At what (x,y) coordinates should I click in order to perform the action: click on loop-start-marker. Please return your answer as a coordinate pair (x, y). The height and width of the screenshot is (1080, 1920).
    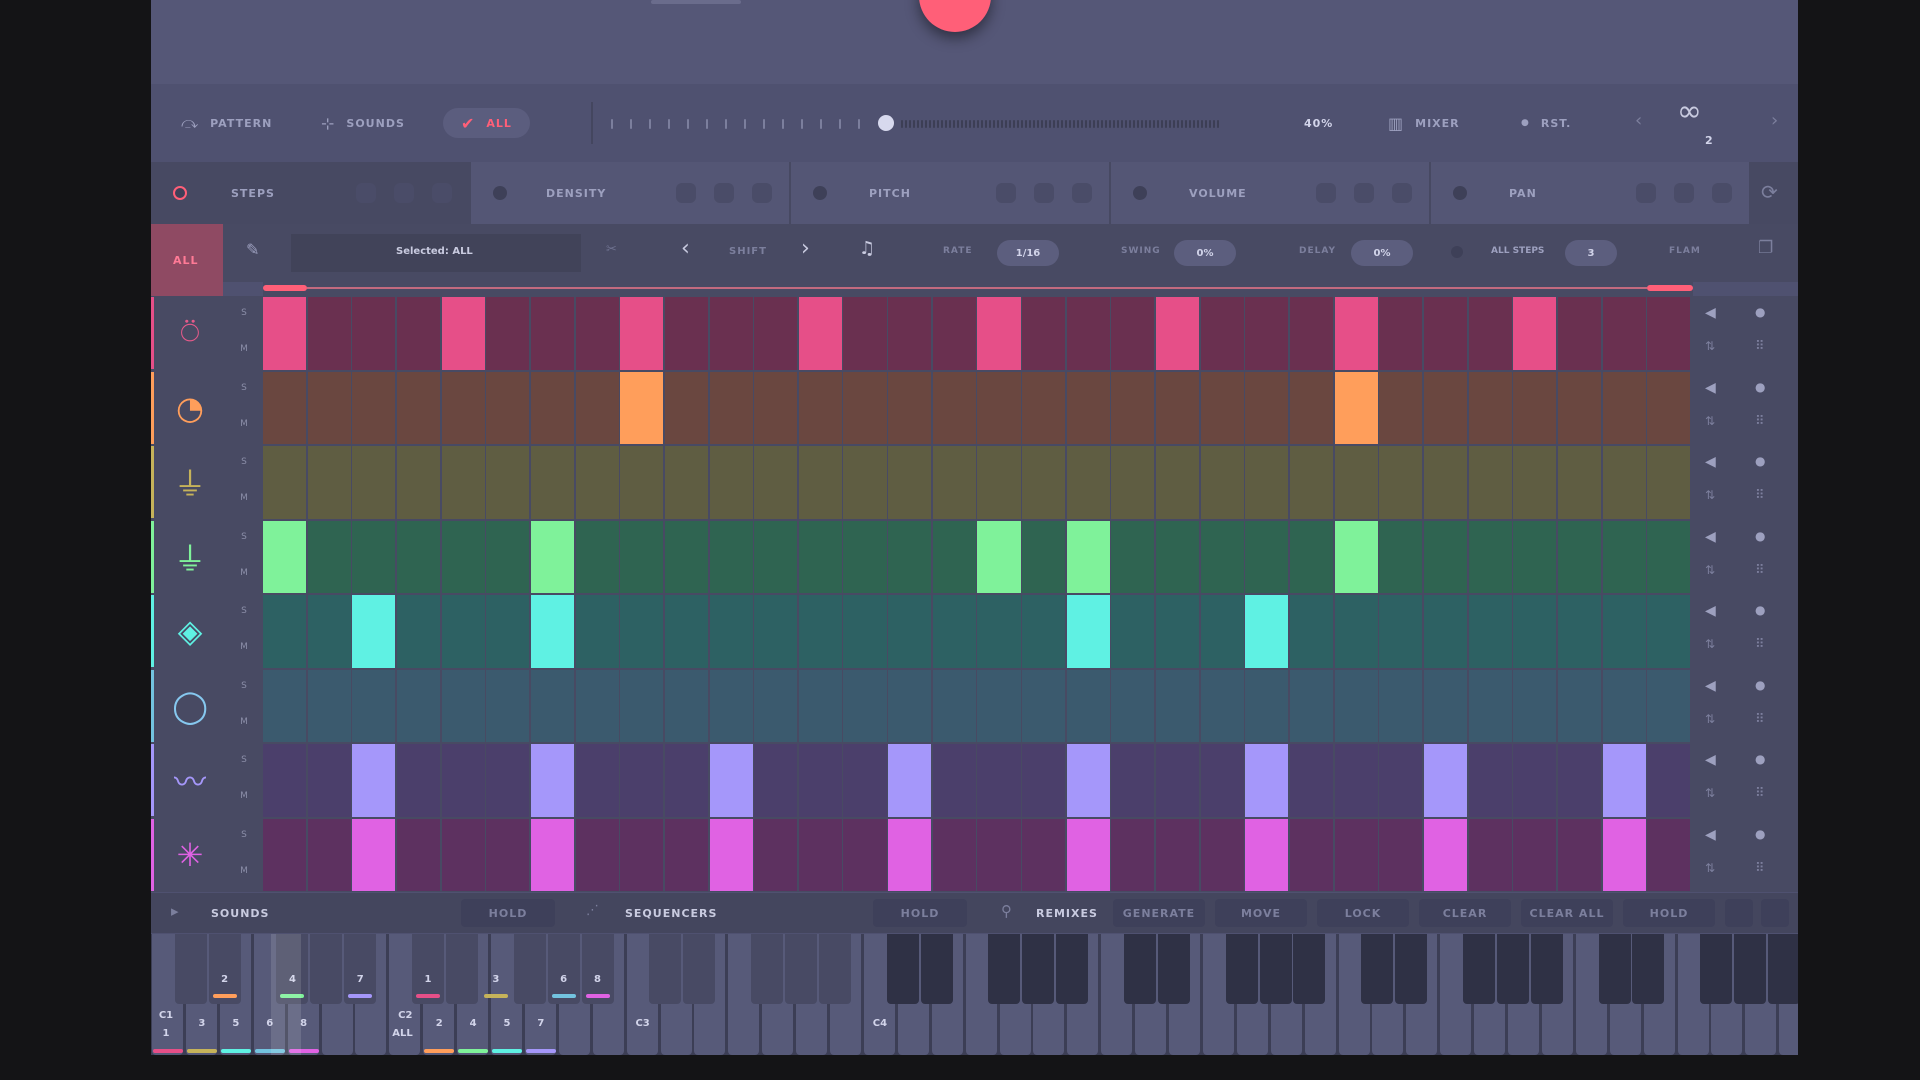
    Looking at the image, I should click on (285, 288).